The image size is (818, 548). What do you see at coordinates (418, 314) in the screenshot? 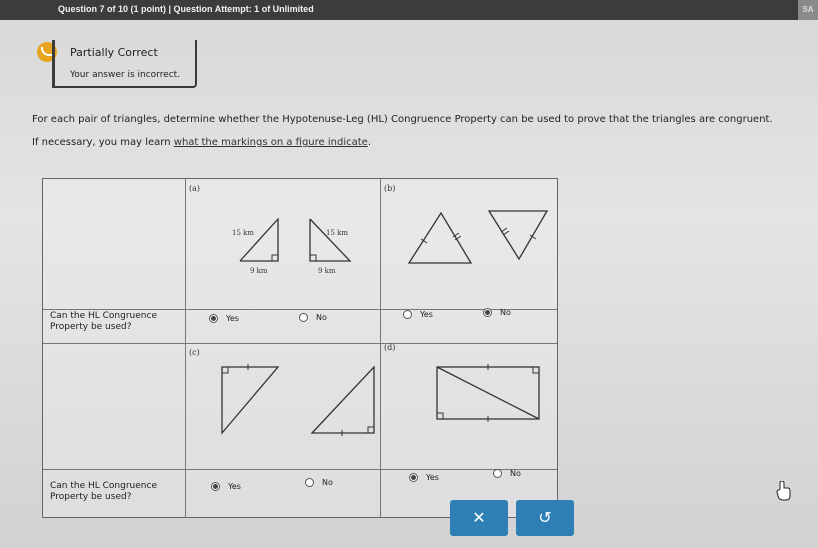
I see `part-b-yes-option: Yes` at bounding box center [418, 314].